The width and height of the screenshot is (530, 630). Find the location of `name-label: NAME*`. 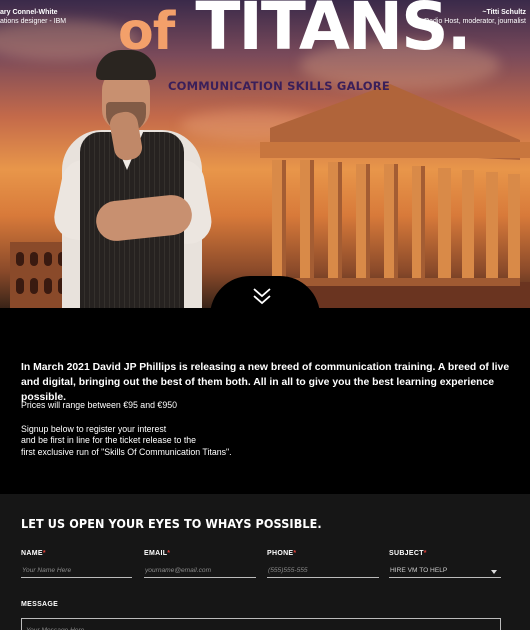

name-label: NAME* is located at coordinates (33, 553).